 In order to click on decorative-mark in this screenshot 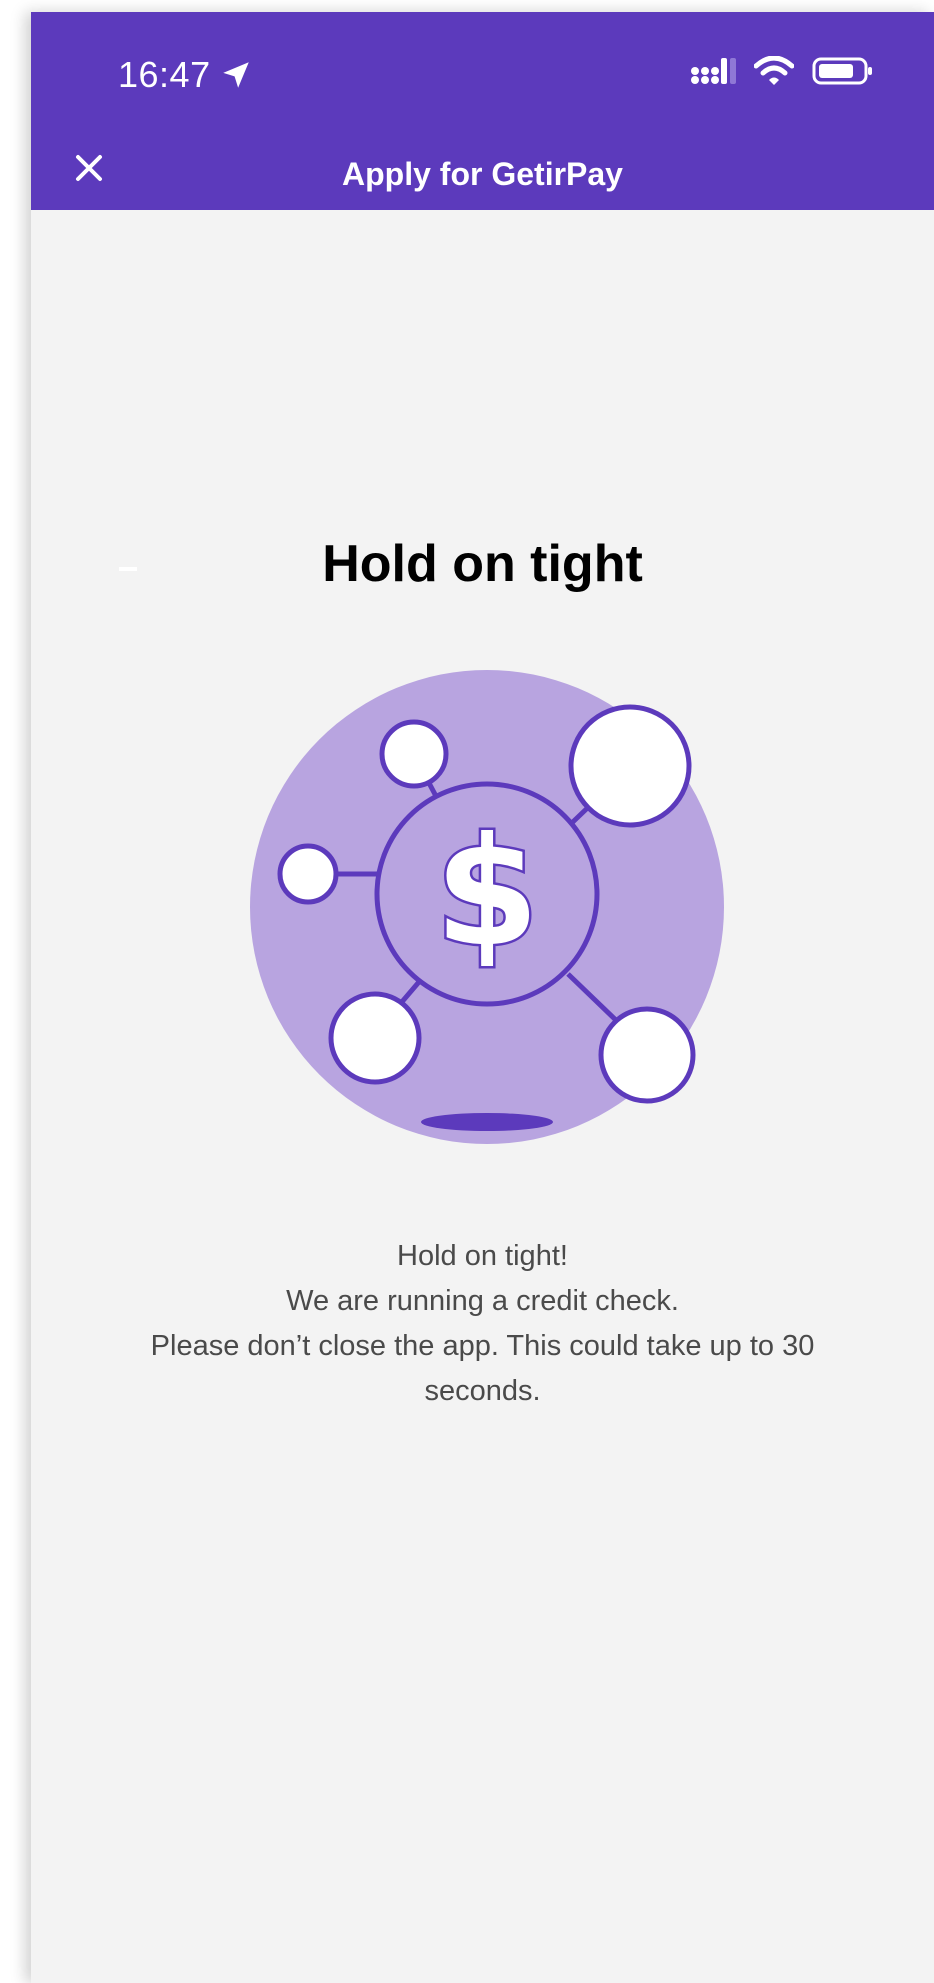, I will do `click(128, 569)`.